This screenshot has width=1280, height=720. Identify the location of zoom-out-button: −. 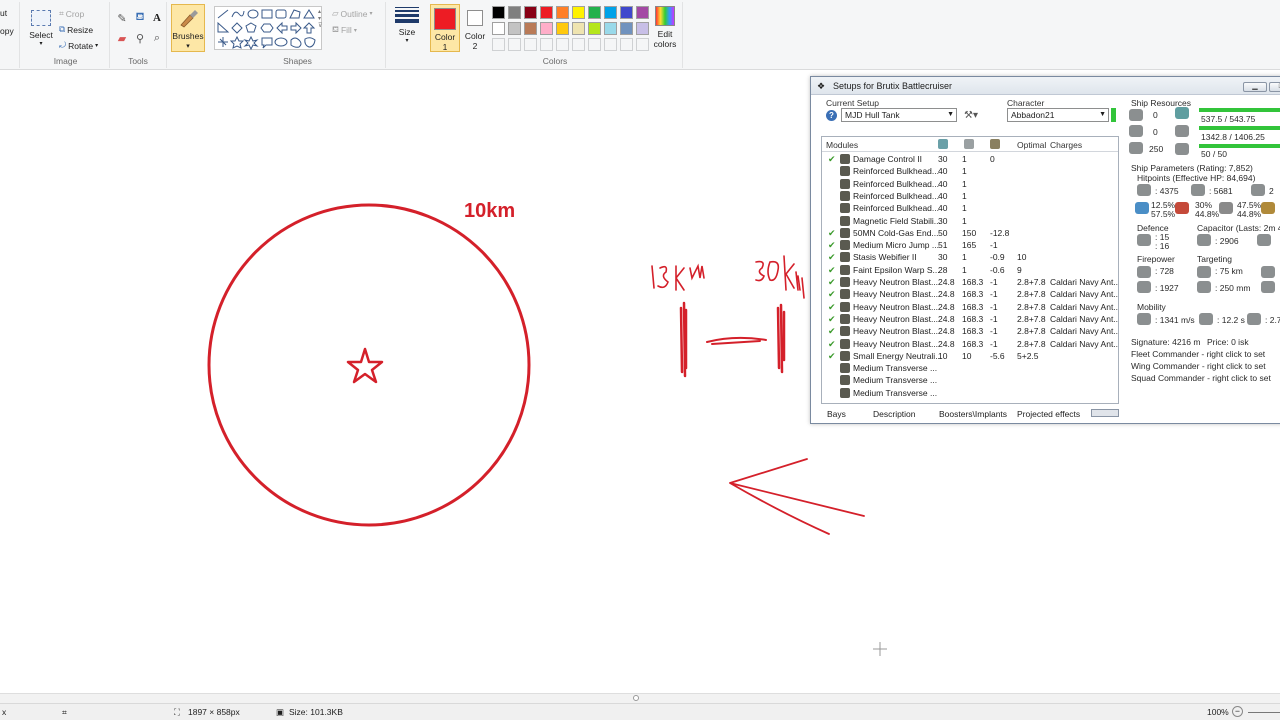
(1237, 711).